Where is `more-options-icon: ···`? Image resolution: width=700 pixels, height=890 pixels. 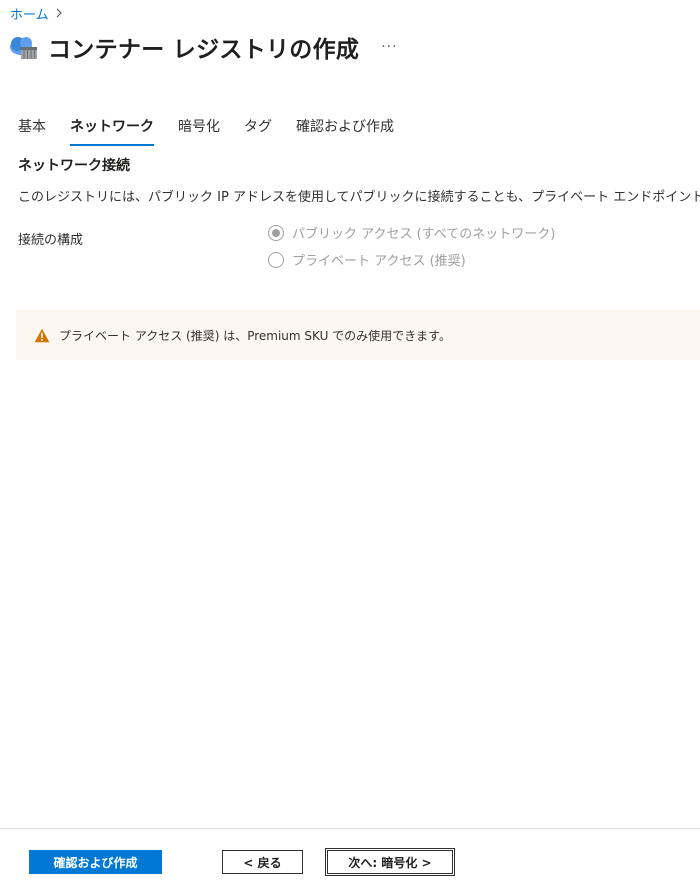
more-options-icon: ··· is located at coordinates (389, 47).